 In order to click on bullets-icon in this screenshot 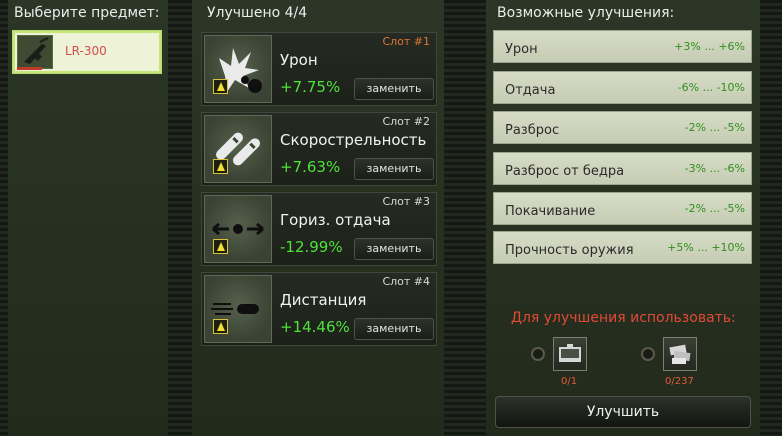, I will do `click(238, 149)`.